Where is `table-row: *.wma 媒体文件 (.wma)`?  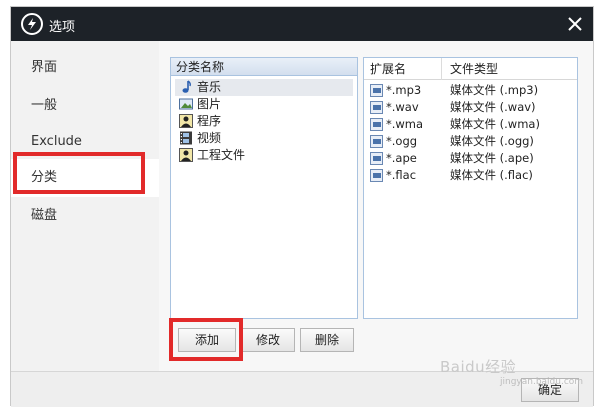 table-row: *.wma 媒体文件 (.wma) is located at coordinates (470, 124).